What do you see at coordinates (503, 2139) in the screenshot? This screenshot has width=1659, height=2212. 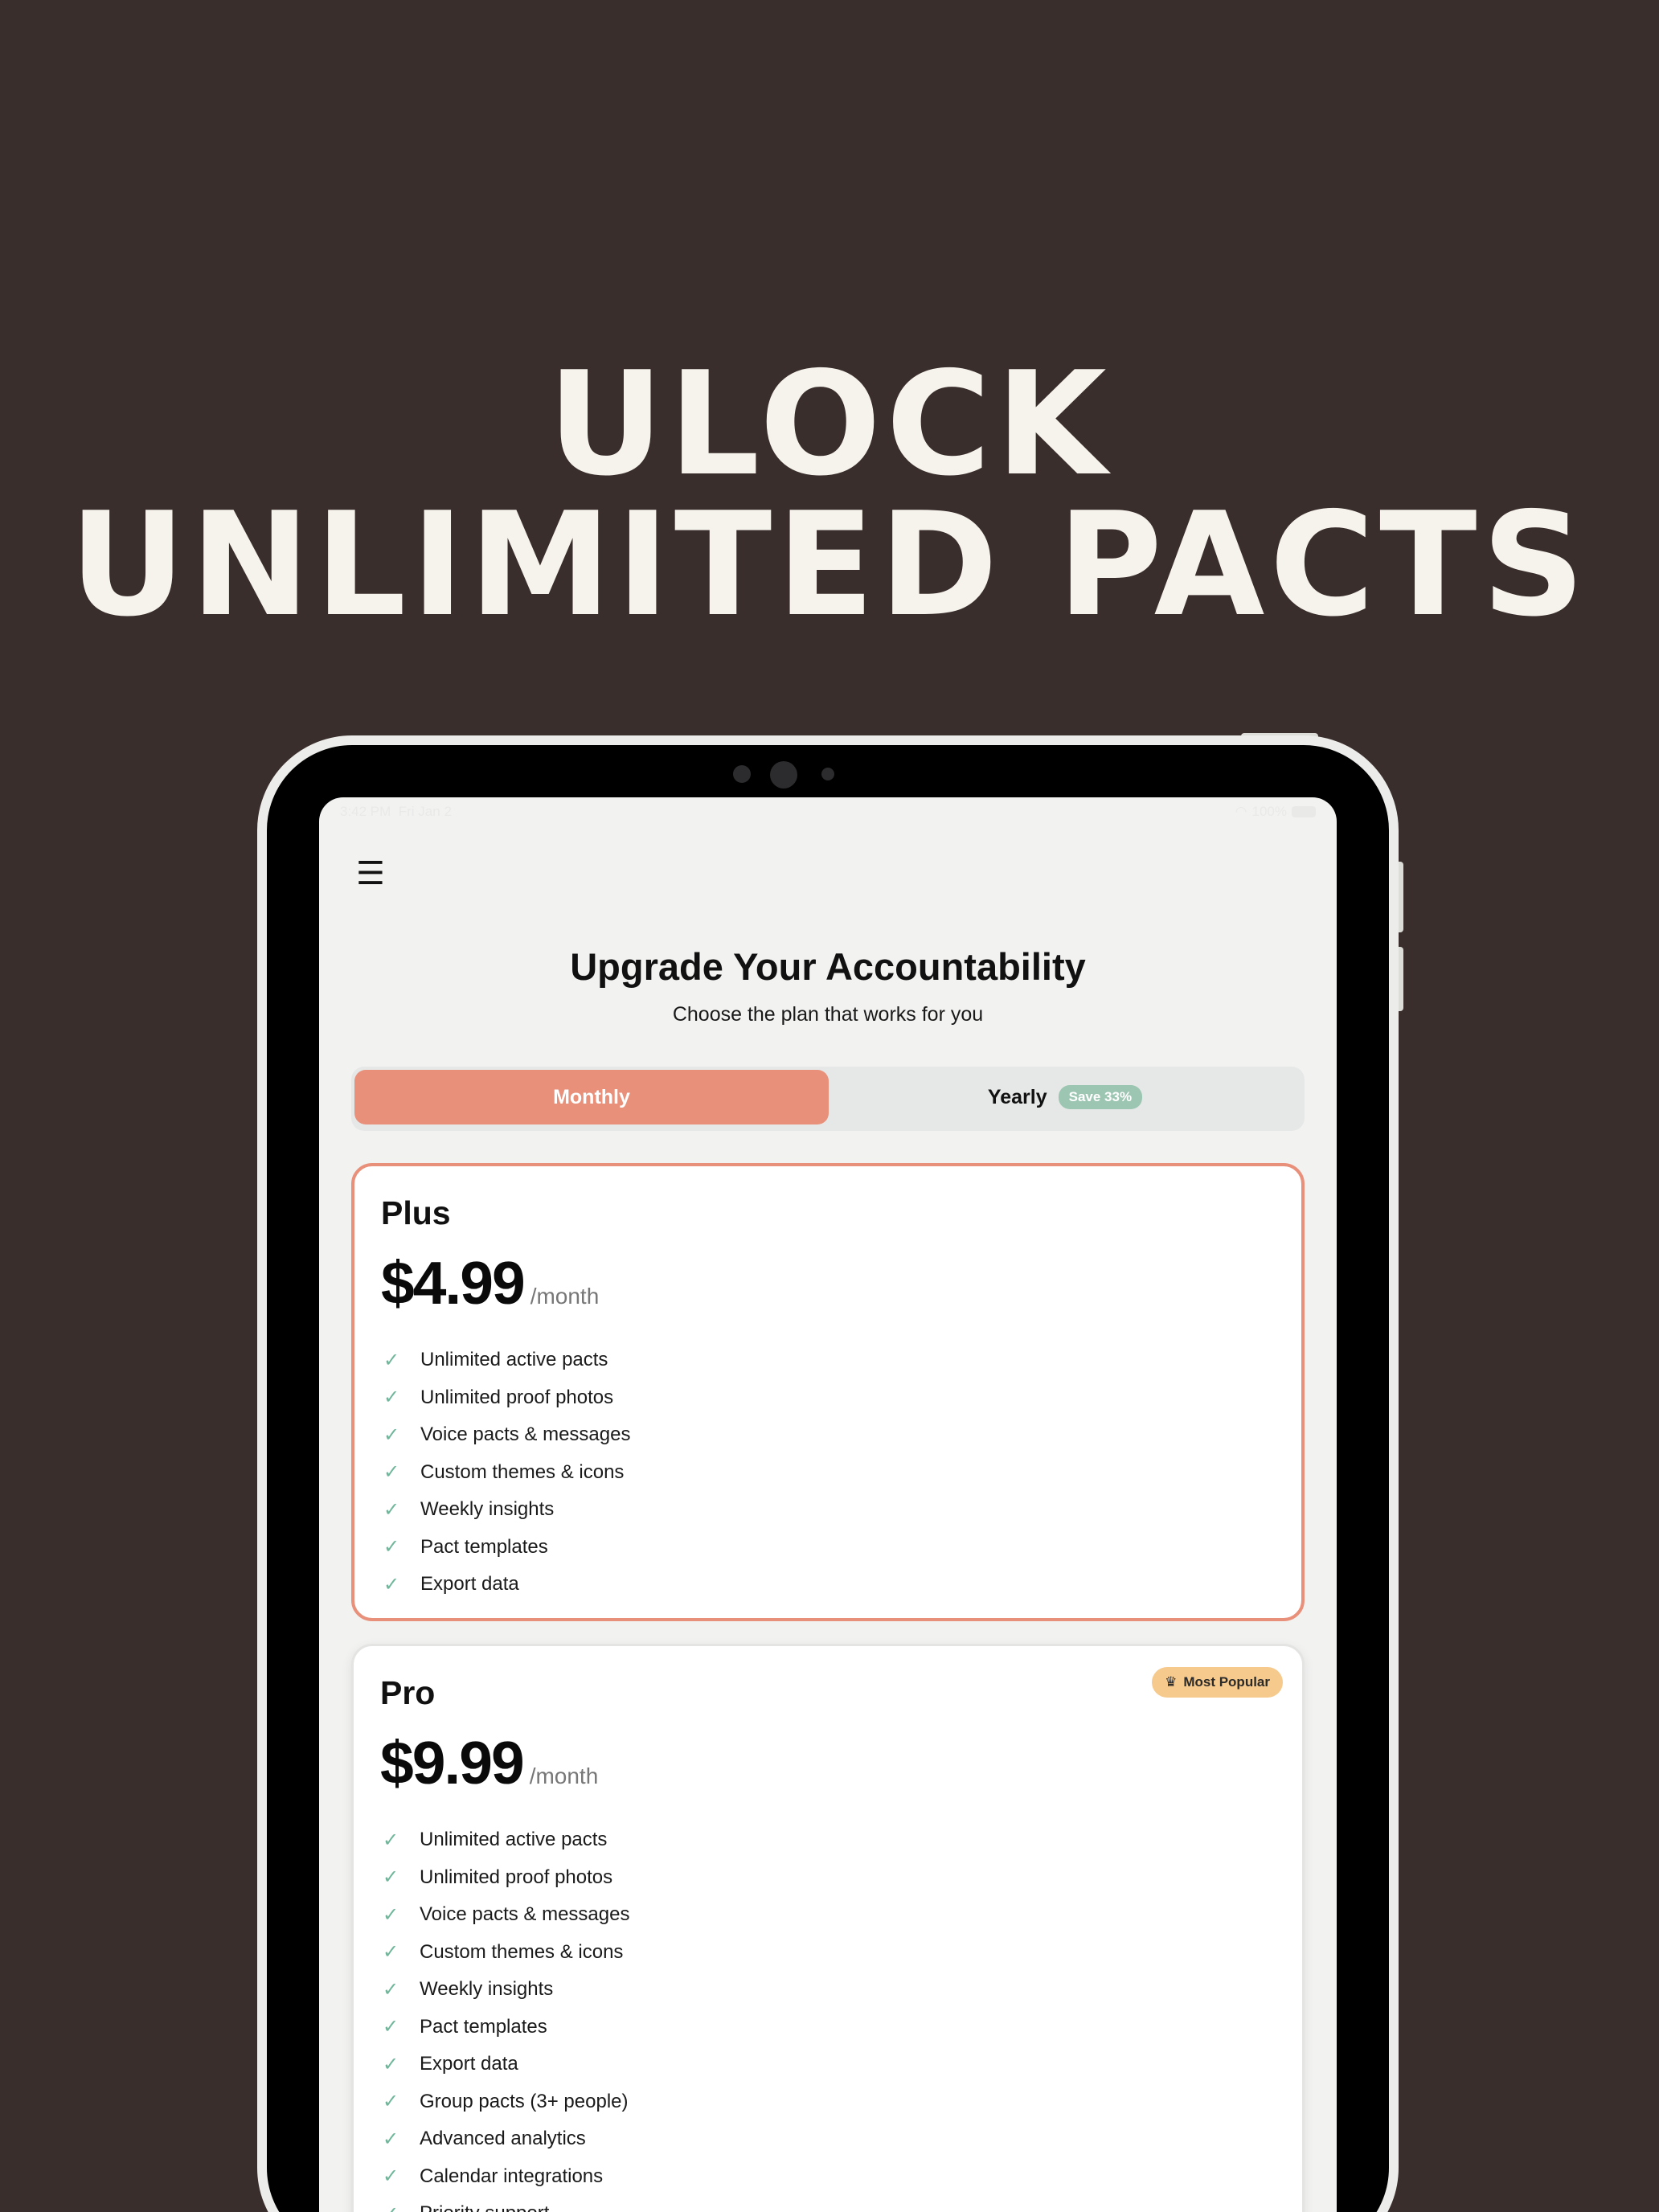 I see `feature-label: Advanced analytics` at bounding box center [503, 2139].